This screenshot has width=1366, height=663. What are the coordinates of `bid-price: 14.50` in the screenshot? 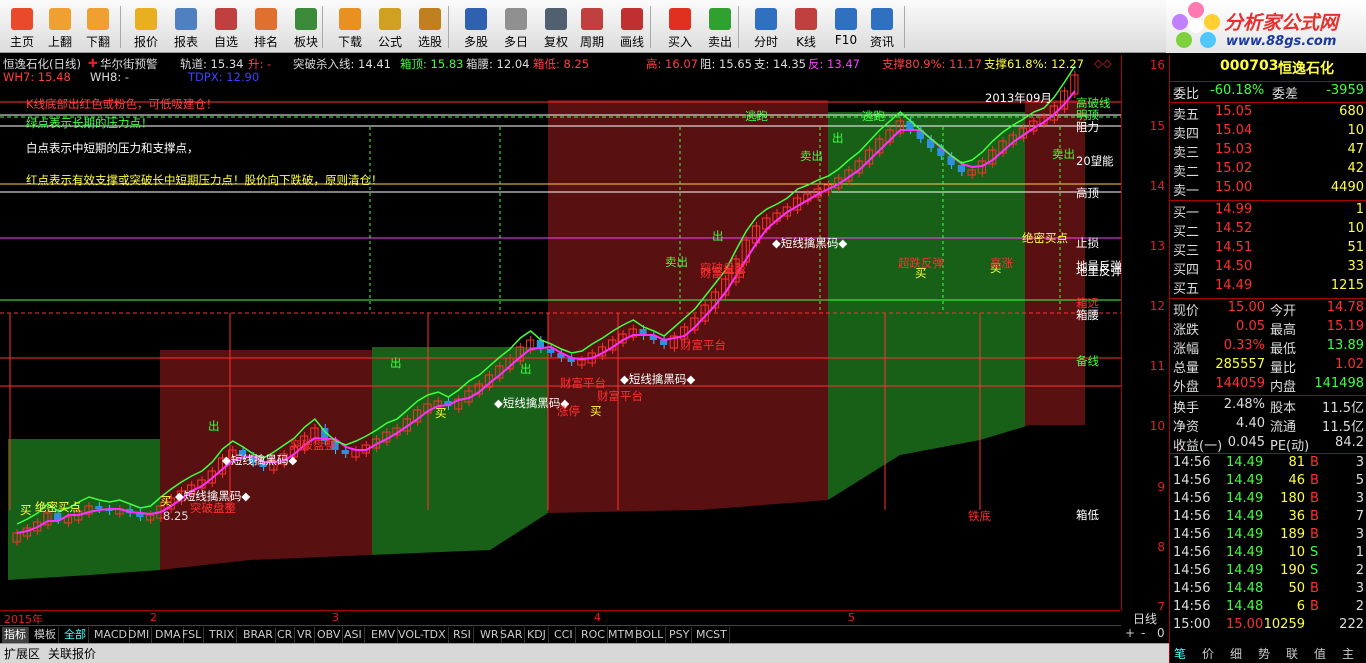 It's located at (1234, 266).